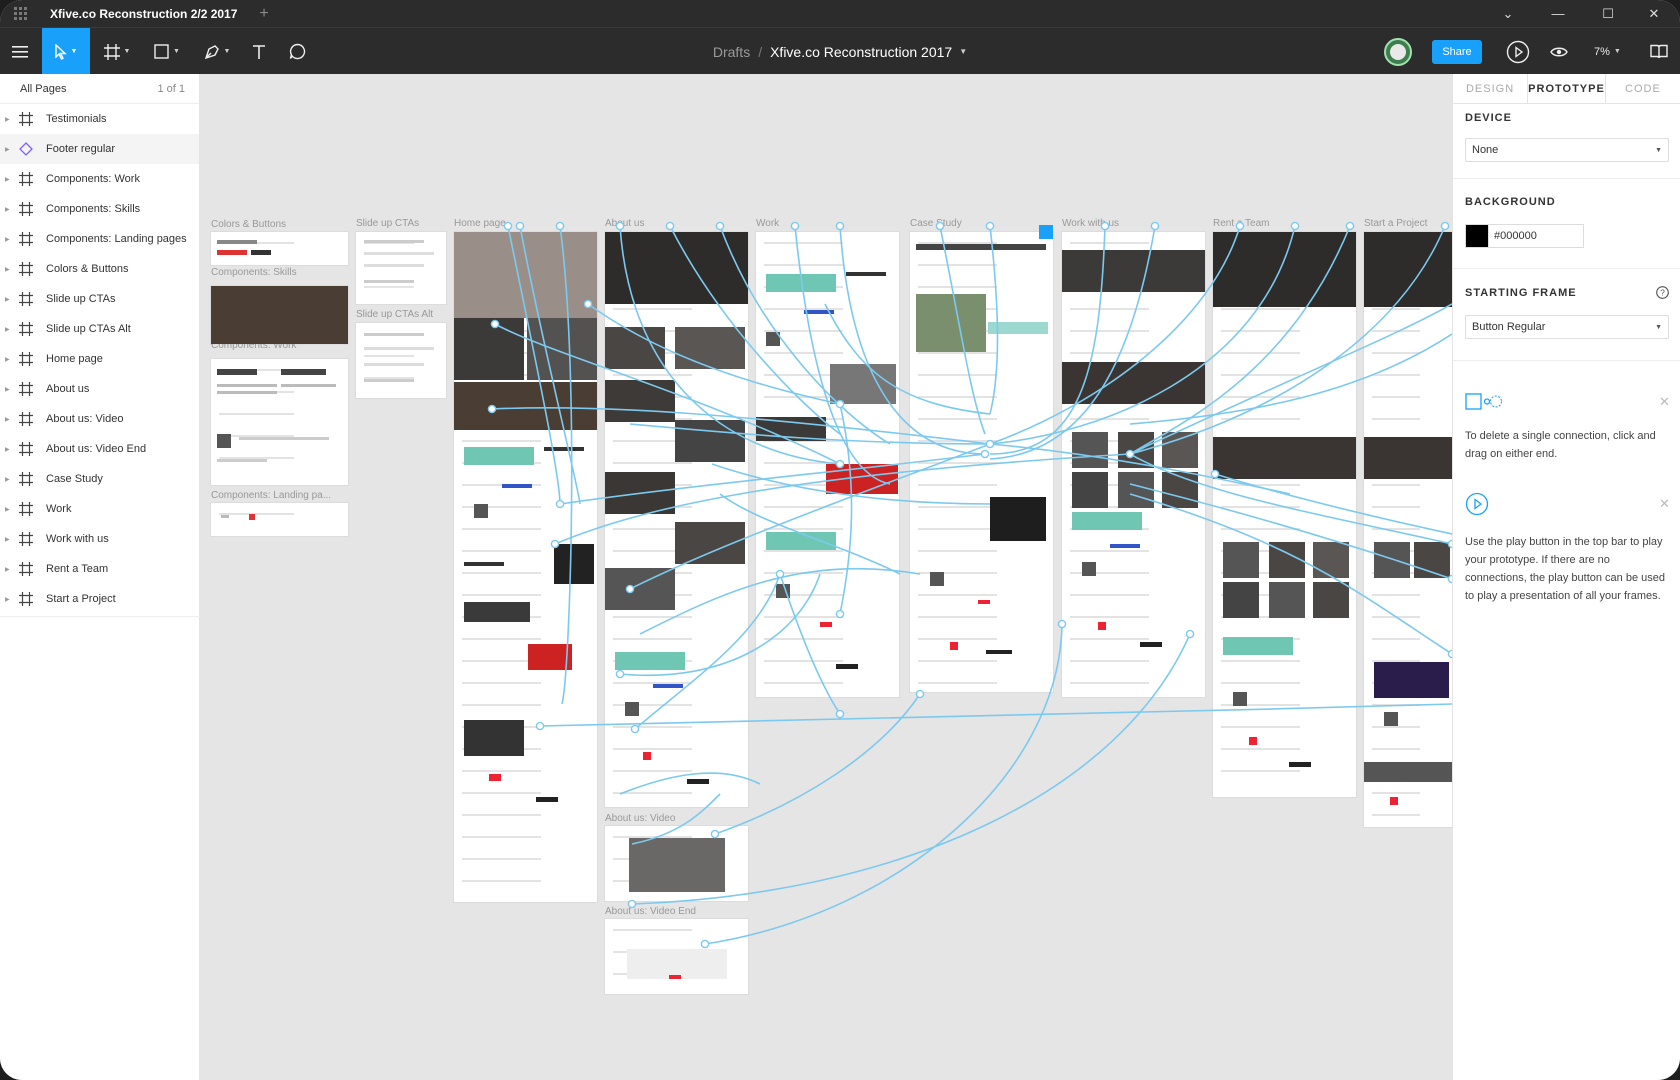 The width and height of the screenshot is (1680, 1080). Describe the element at coordinates (1559, 51) in the screenshot. I see `view-mode-button` at that location.